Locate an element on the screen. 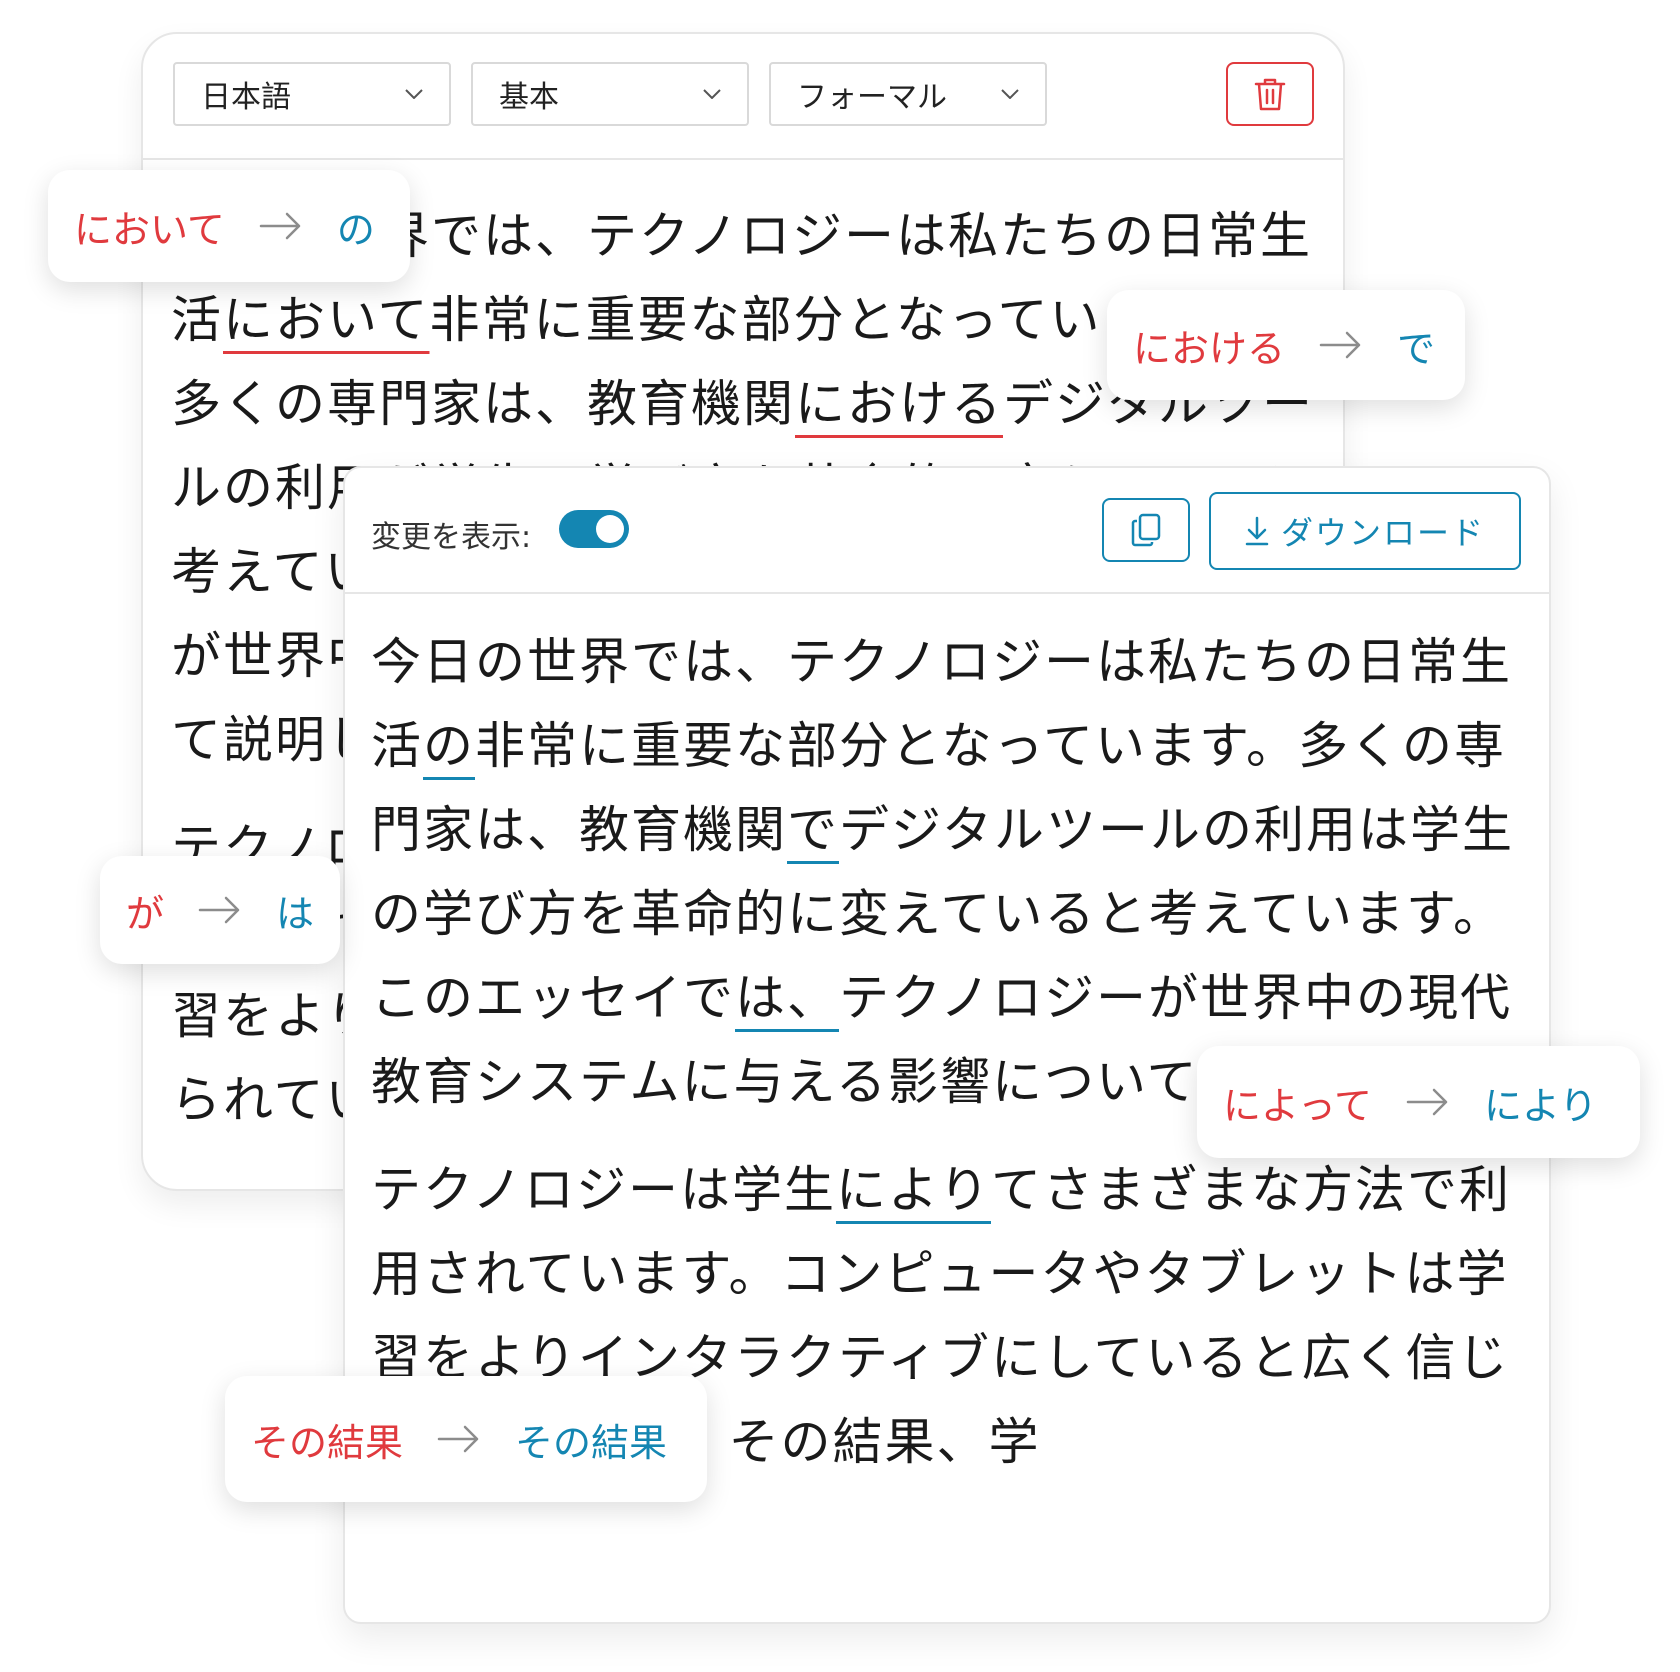  show-changes-toggle is located at coordinates (594, 529).